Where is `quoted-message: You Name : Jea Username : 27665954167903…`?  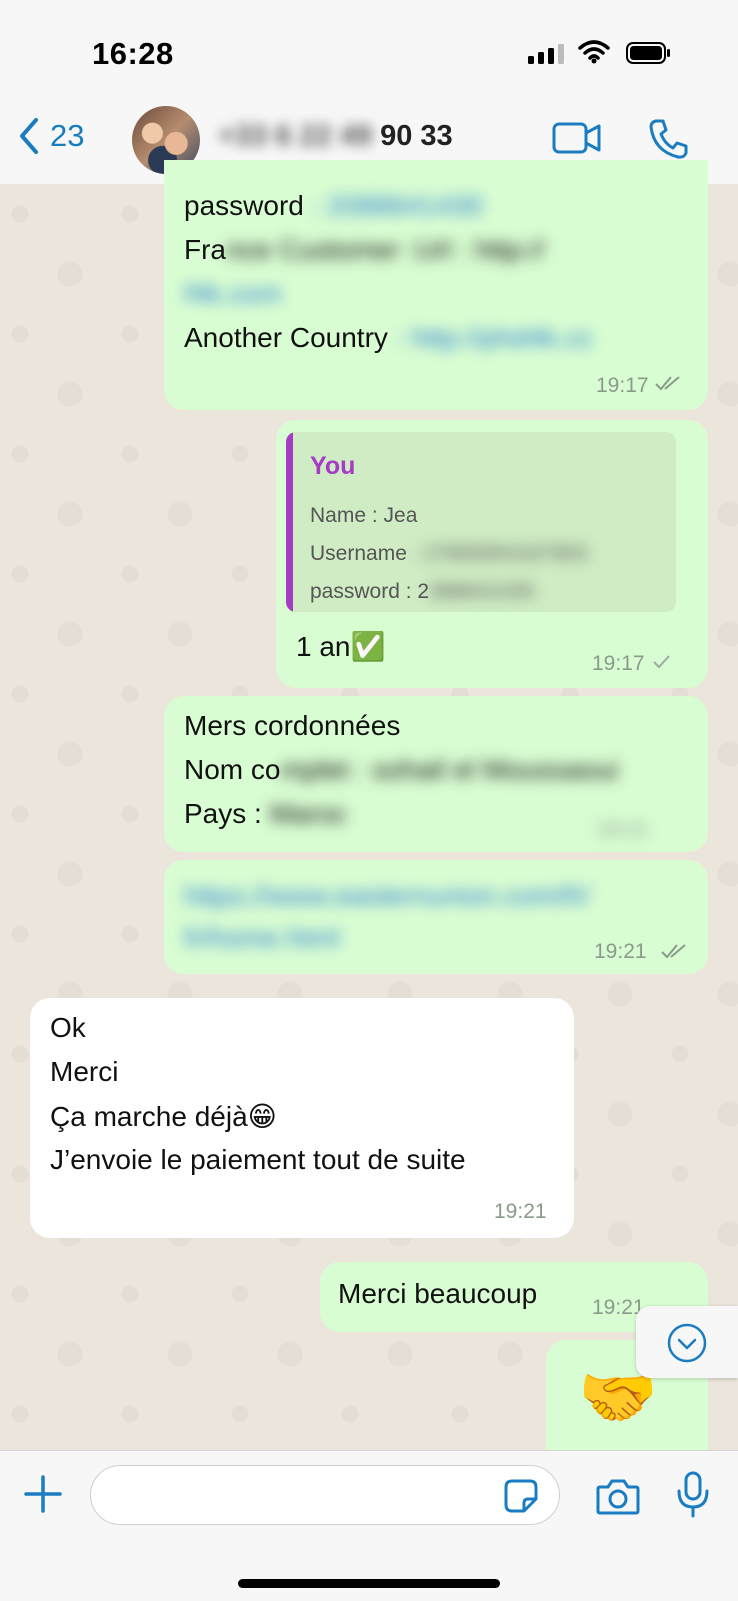 quoted-message: You Name : Jea Username : 27665954167903… is located at coordinates (481, 522).